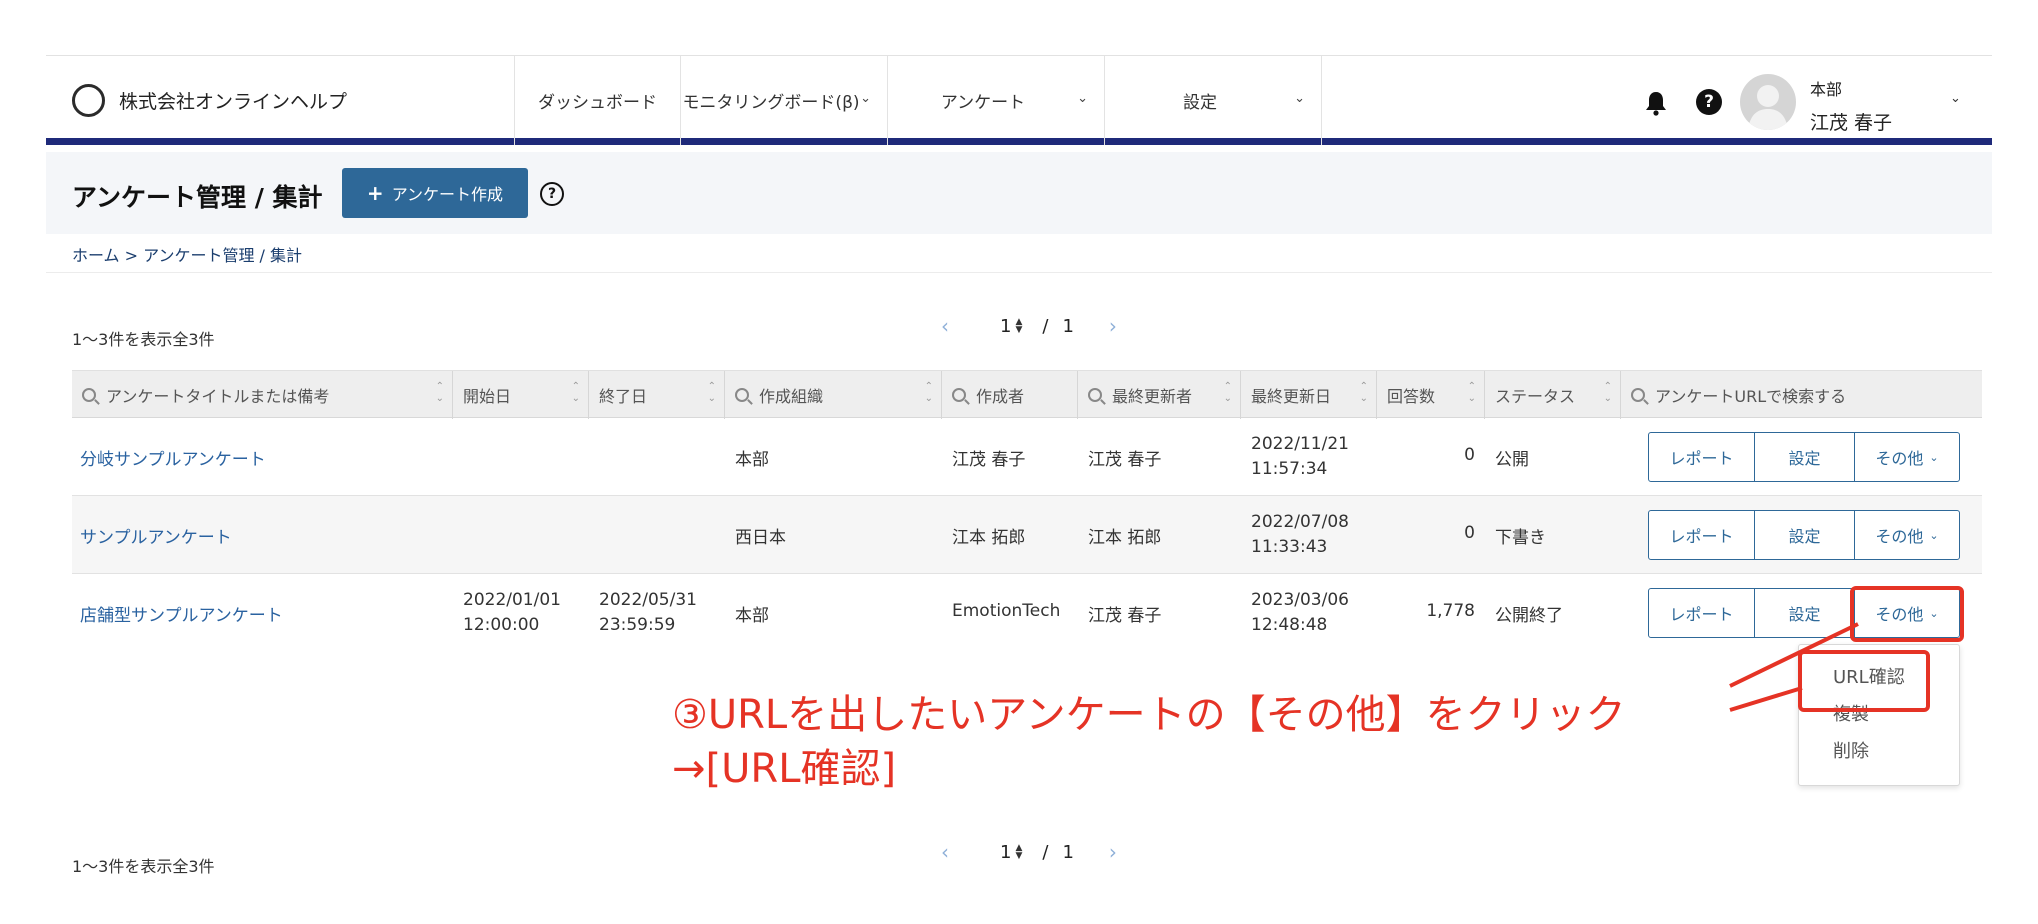  I want to click on divider, so click(1019, 272).